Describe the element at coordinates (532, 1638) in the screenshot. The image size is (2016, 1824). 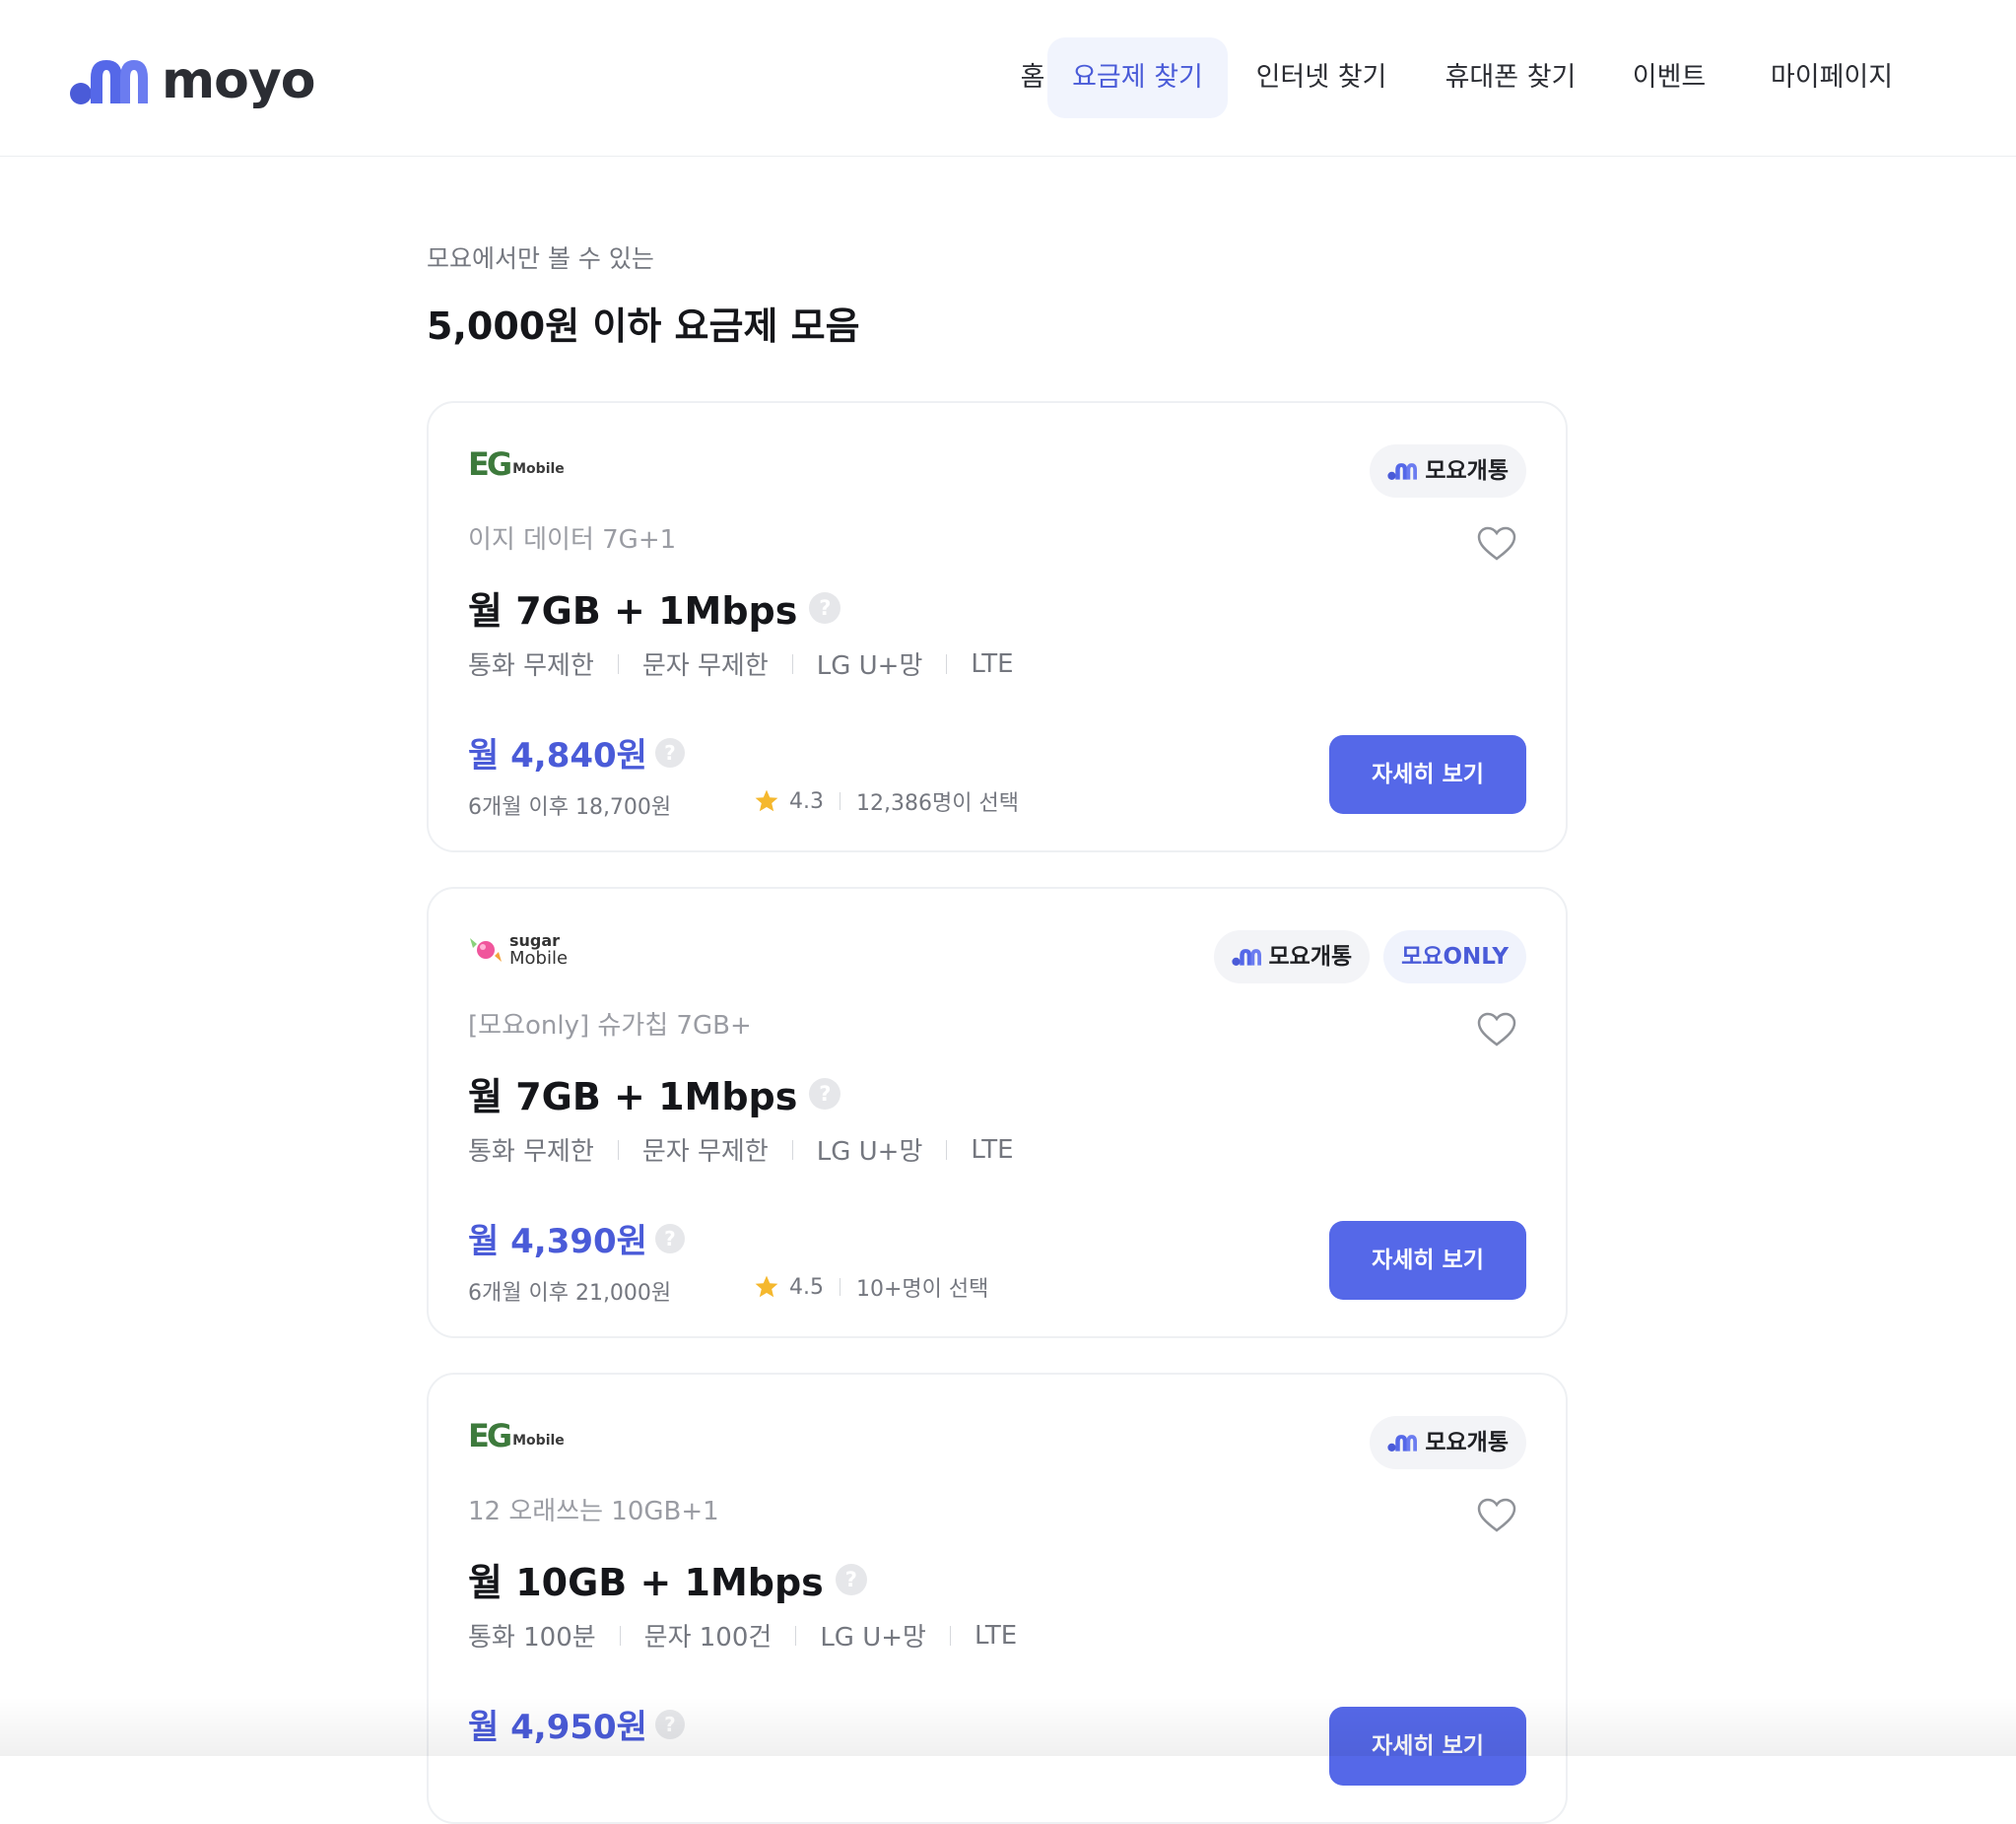
I see `feature-call: 통화 100분` at that location.